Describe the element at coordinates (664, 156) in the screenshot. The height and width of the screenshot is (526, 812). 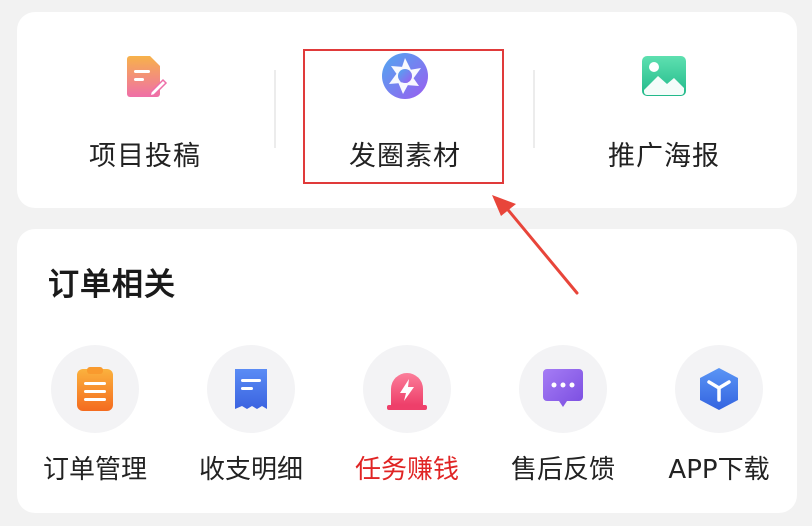
I see `top-item-label: 推广海报` at that location.